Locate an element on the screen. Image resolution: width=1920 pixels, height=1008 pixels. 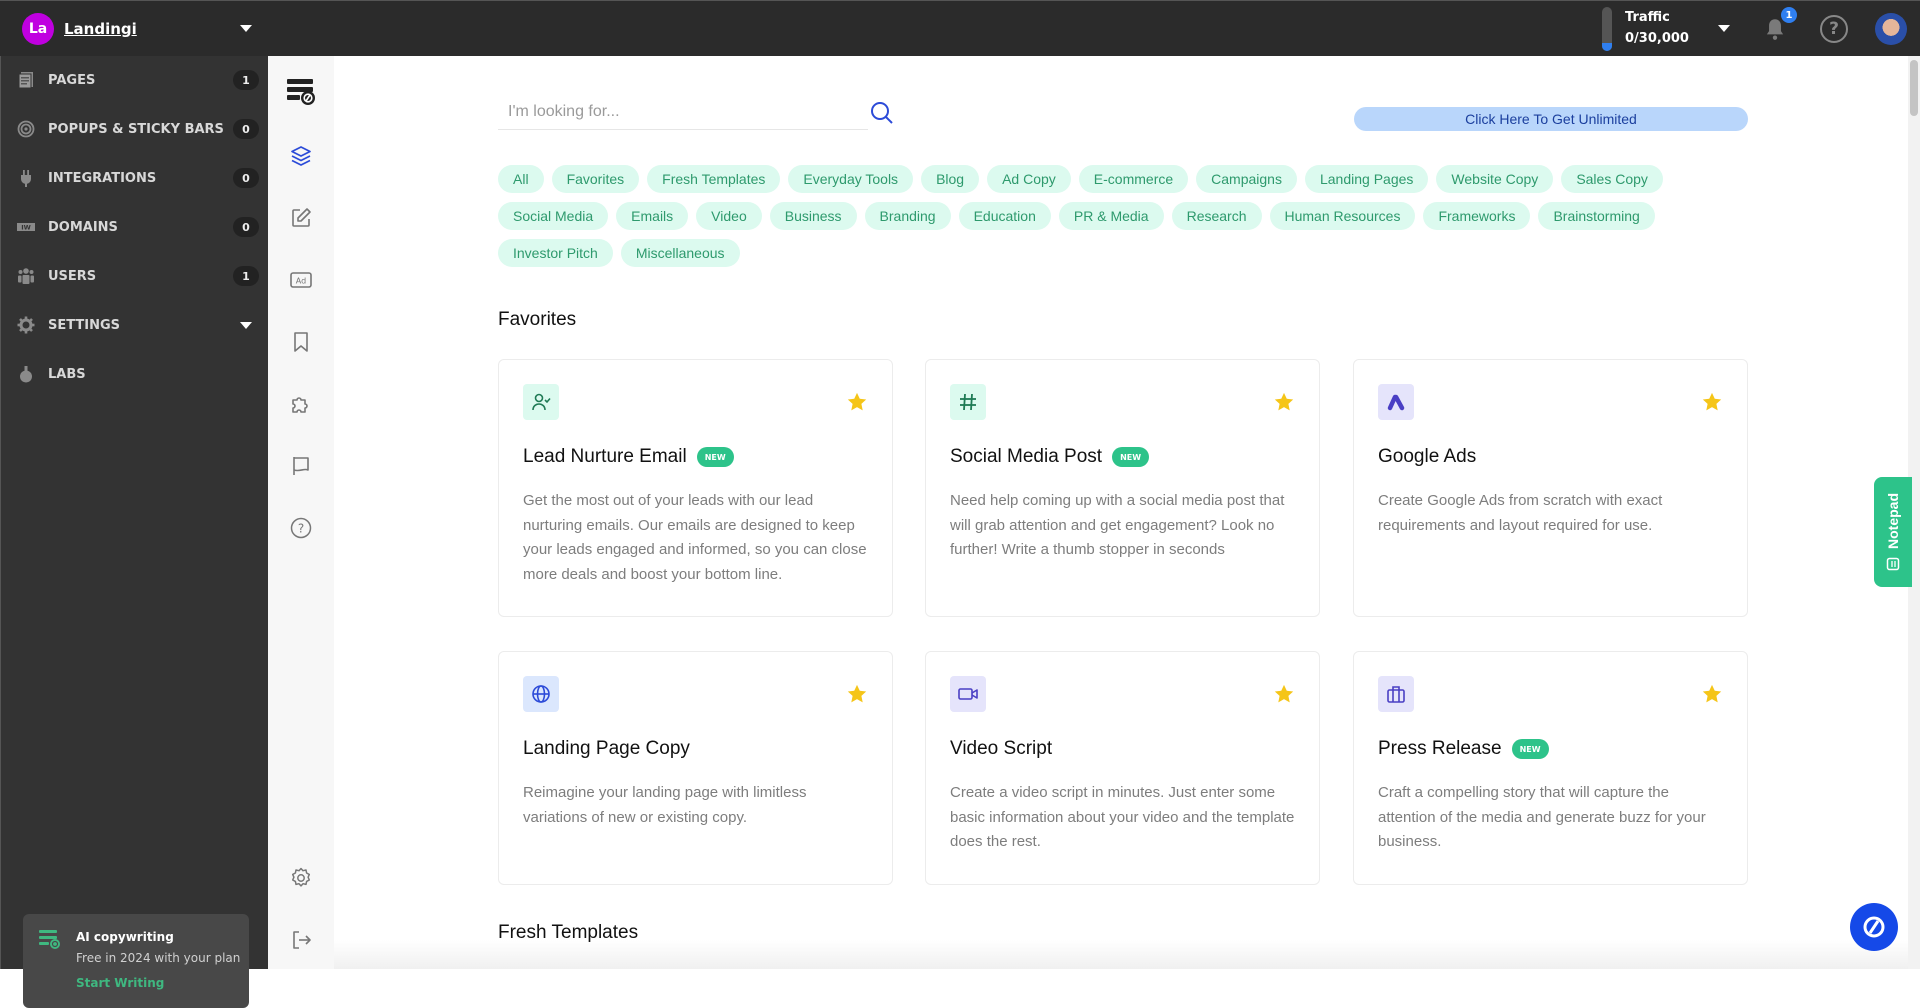
traffic-label: Traffic is located at coordinates (1647, 17).